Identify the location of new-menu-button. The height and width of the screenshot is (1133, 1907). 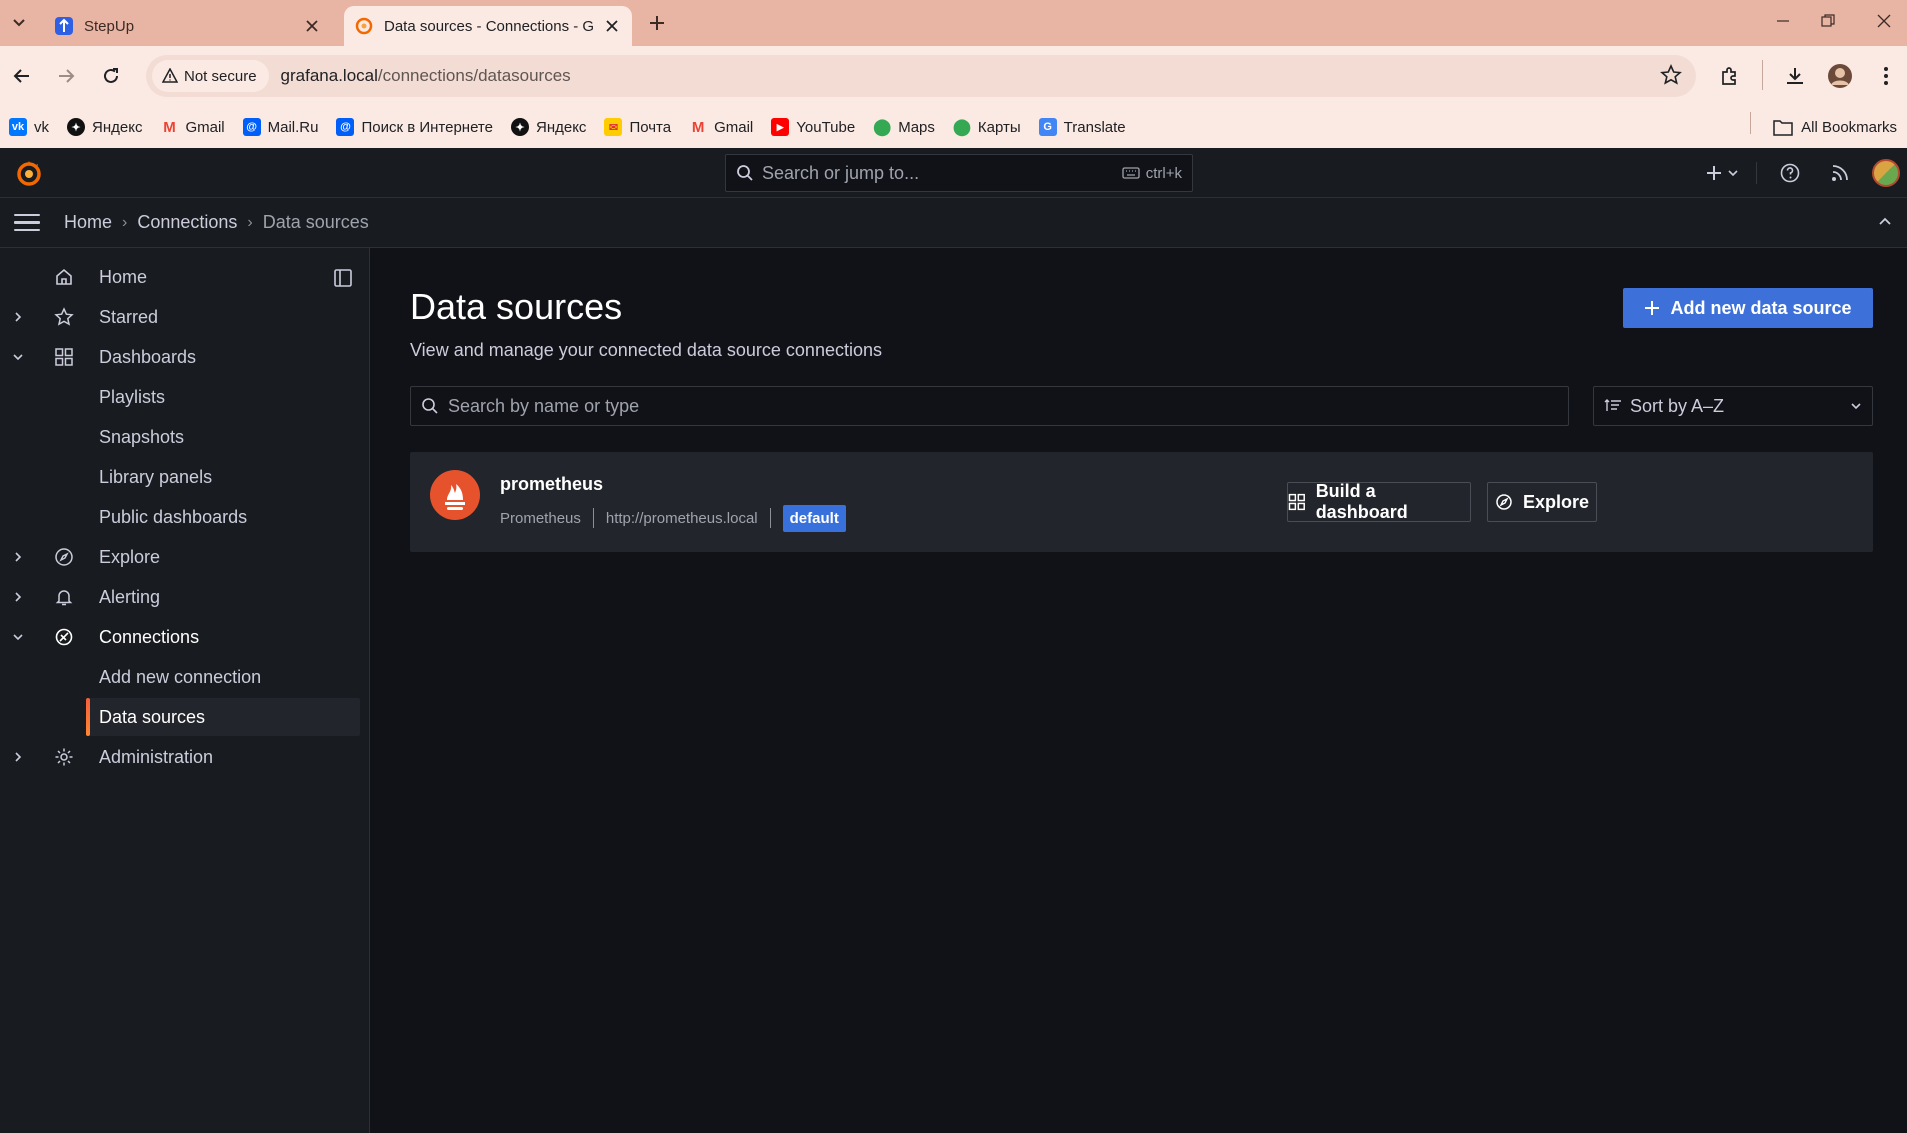
(1722, 173).